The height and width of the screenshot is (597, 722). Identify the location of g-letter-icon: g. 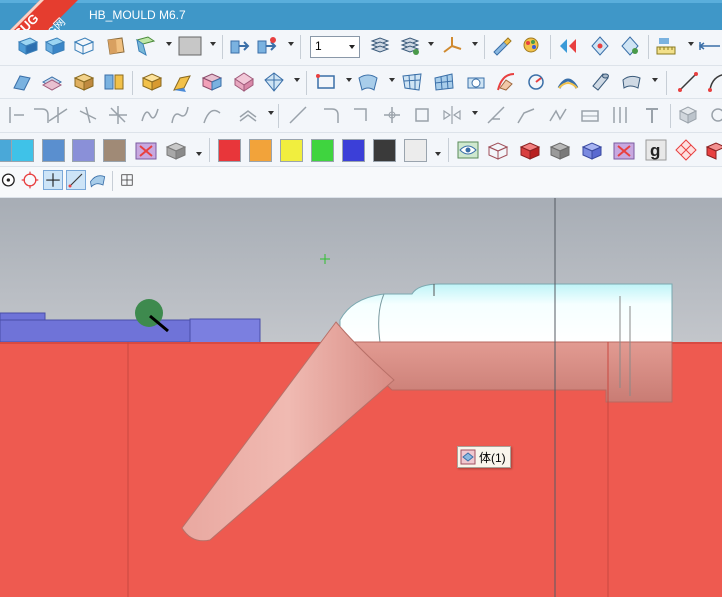
(656, 150).